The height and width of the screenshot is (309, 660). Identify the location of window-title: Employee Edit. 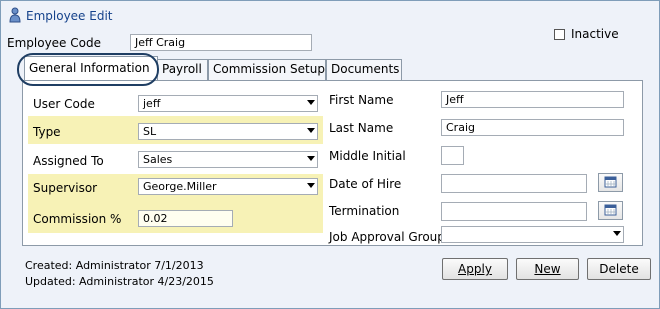
(69, 16).